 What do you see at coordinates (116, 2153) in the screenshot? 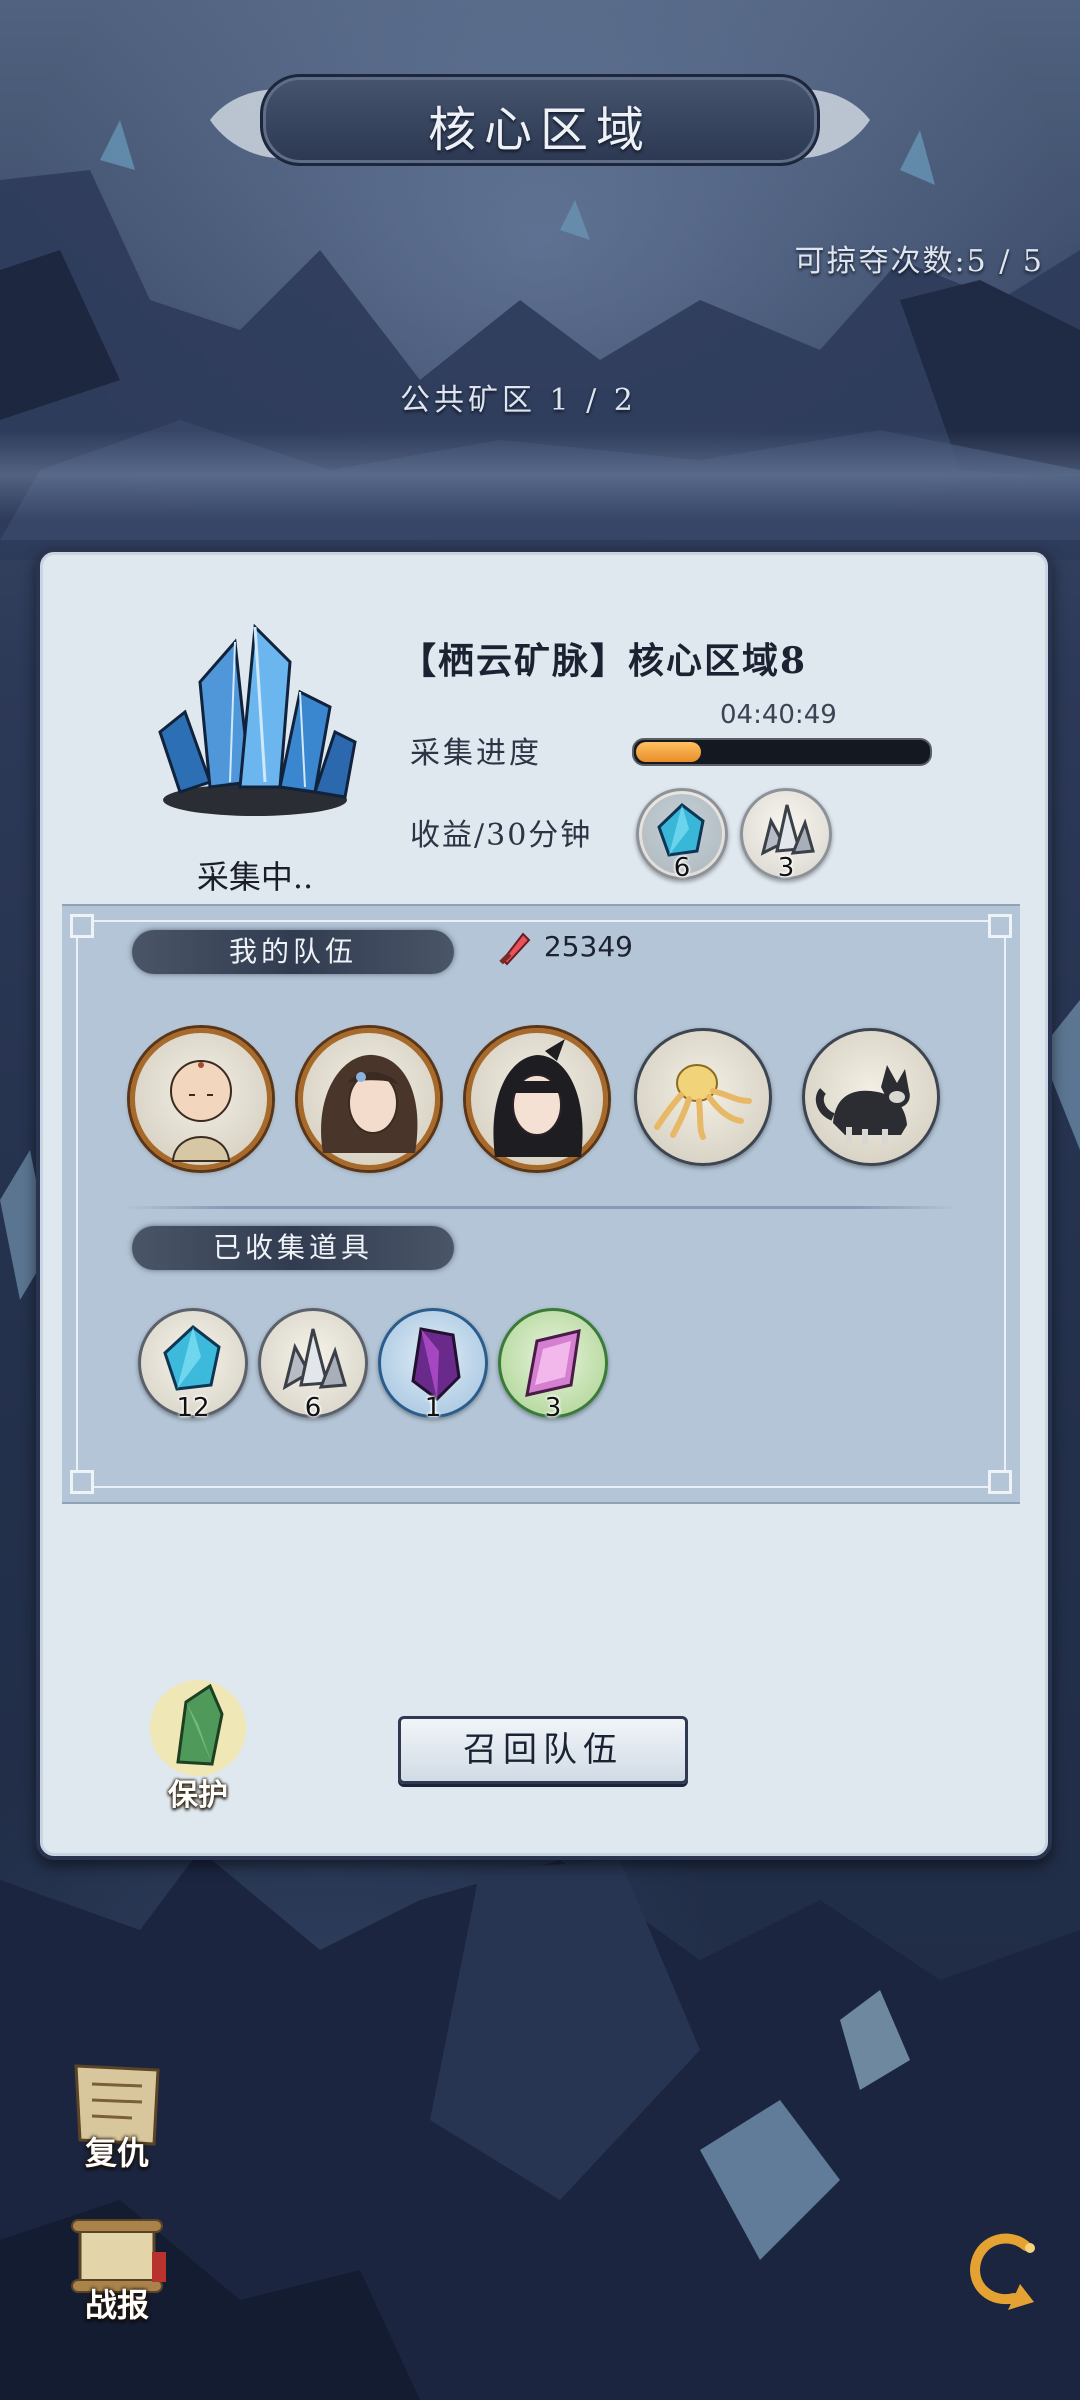
I see `revenge-label: 复仇` at bounding box center [116, 2153].